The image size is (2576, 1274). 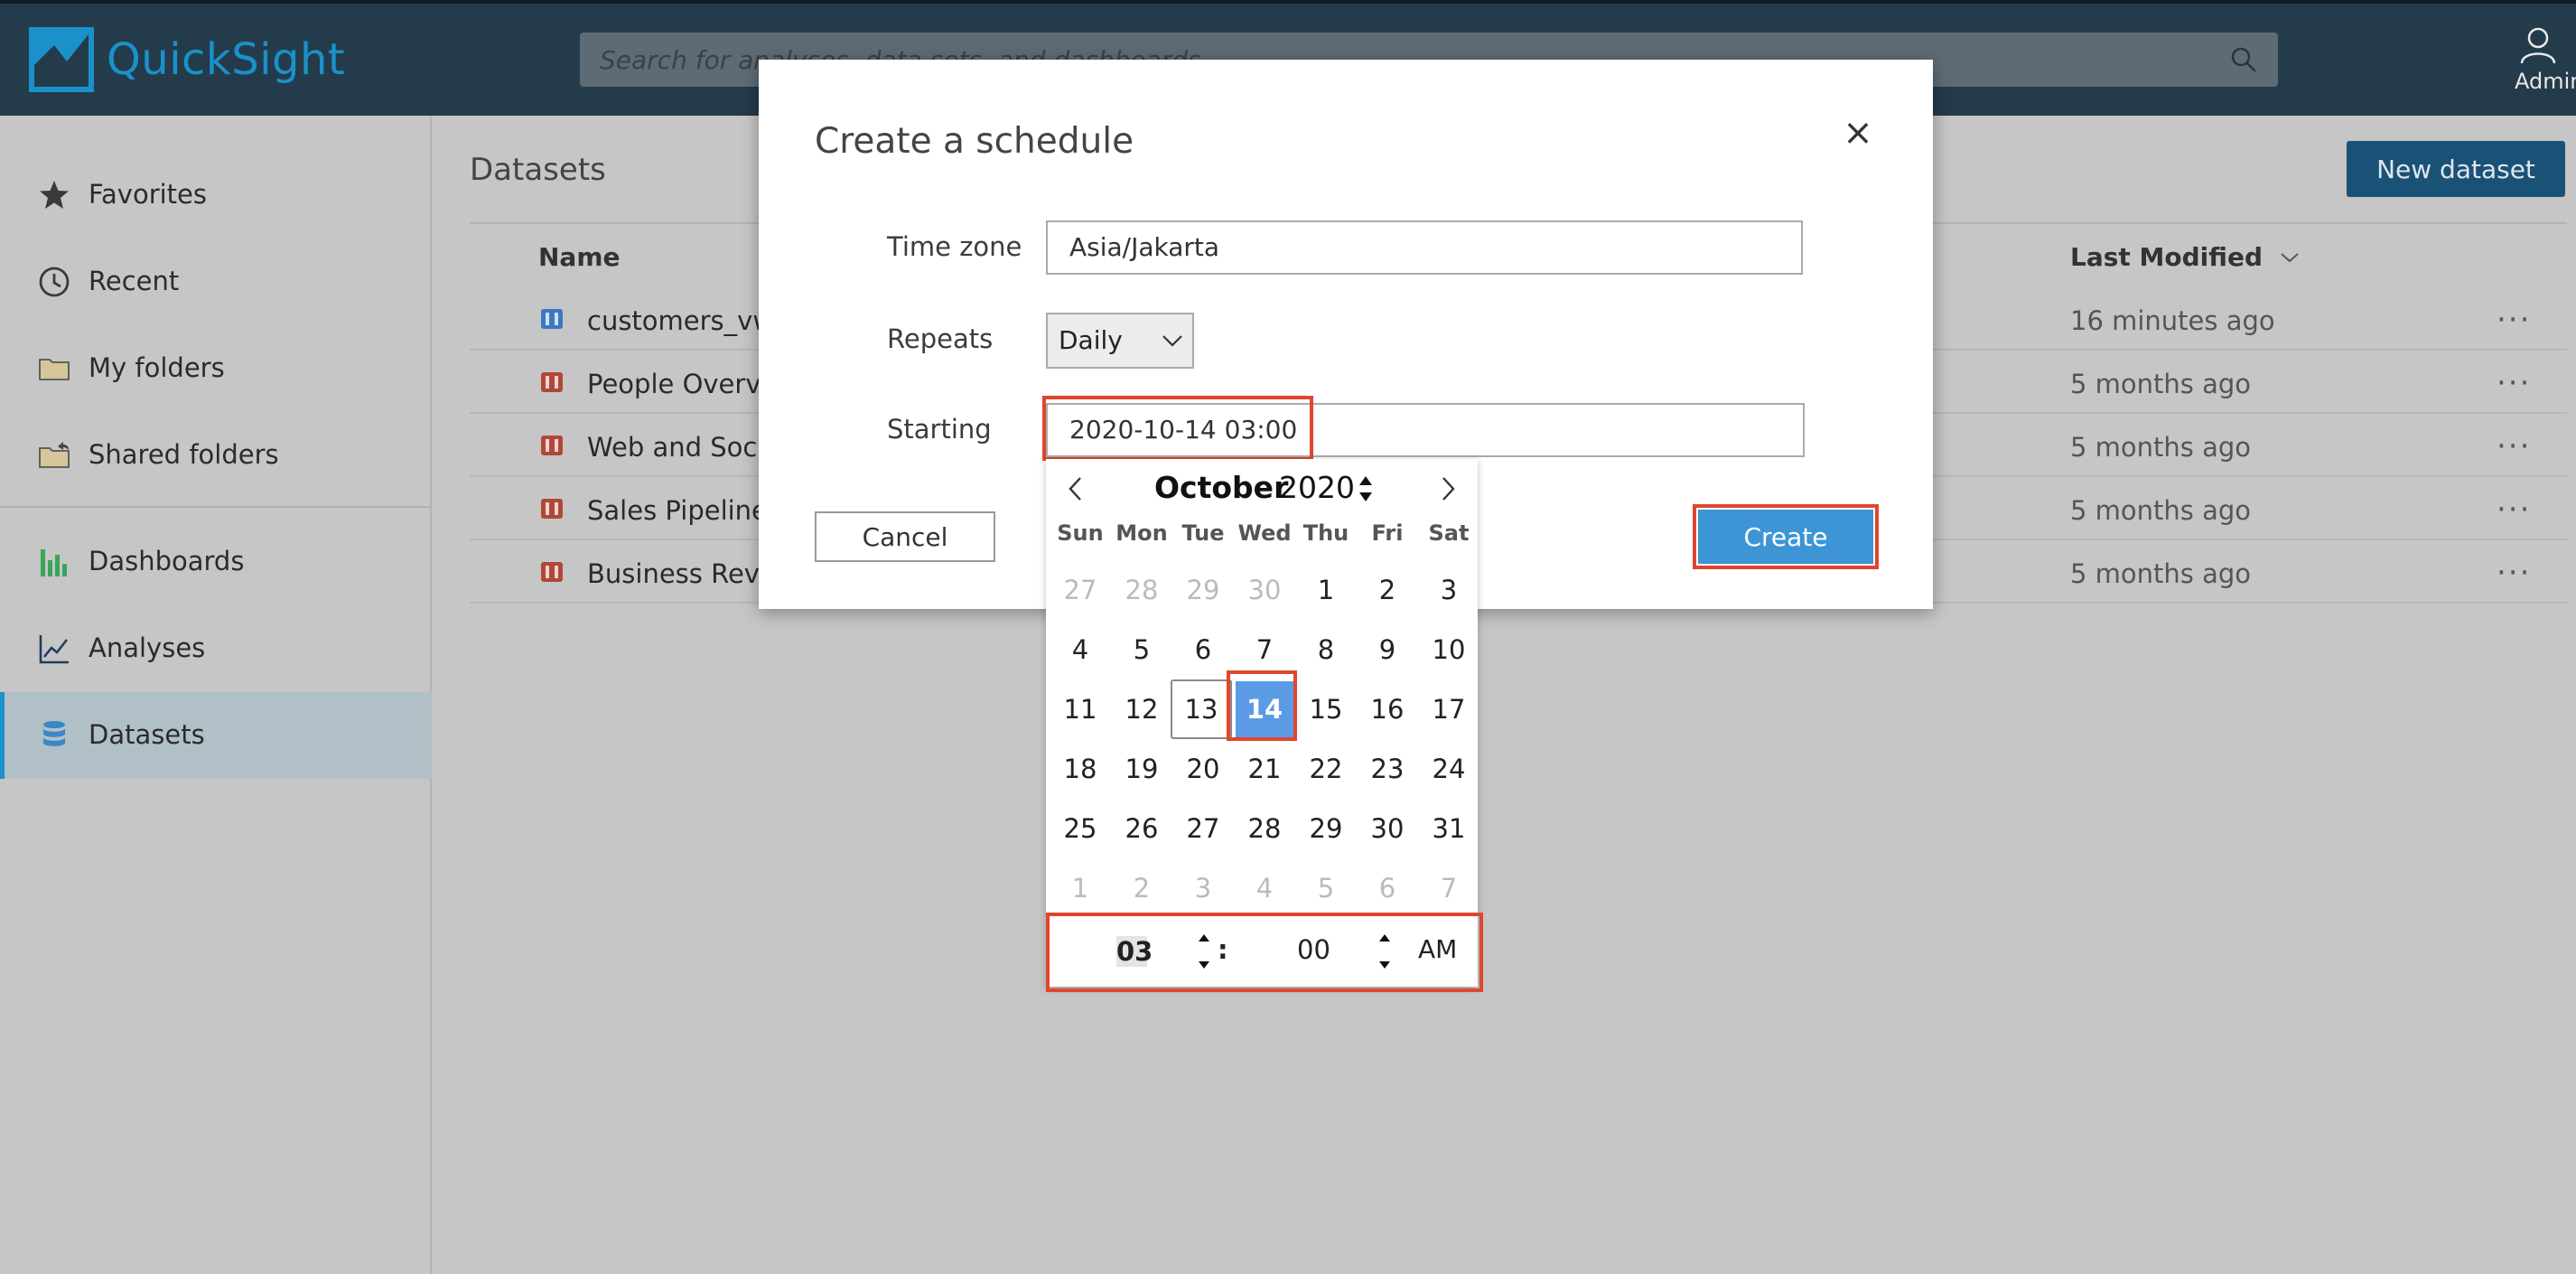 I want to click on sidebar-item-shared-folders: Shared folders, so click(x=216, y=455).